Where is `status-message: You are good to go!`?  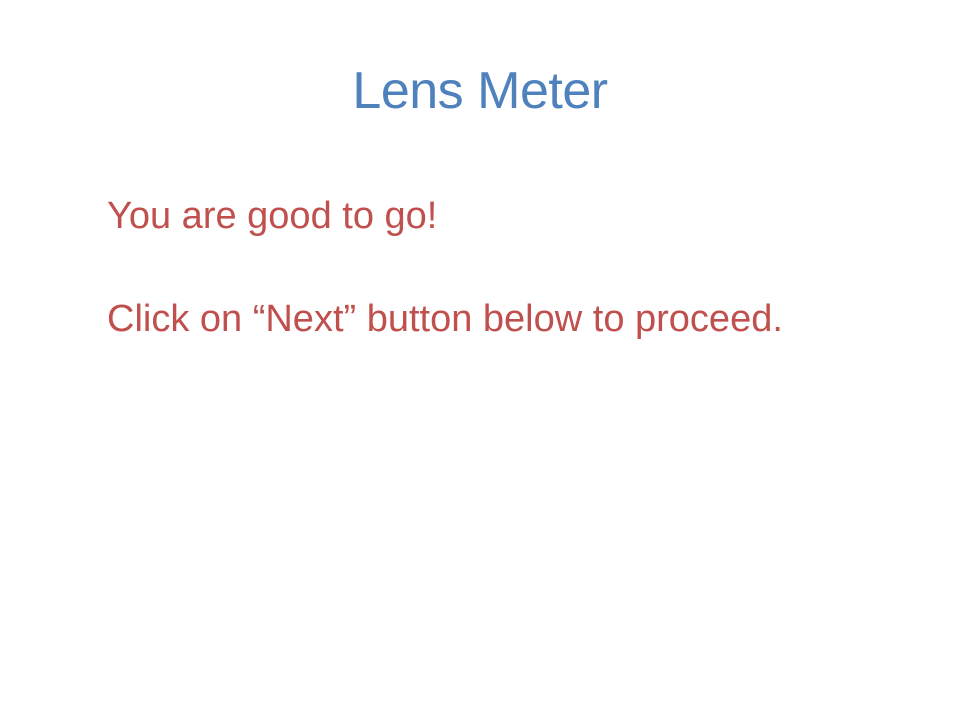
status-message: You are good to go! is located at coordinates (272, 216).